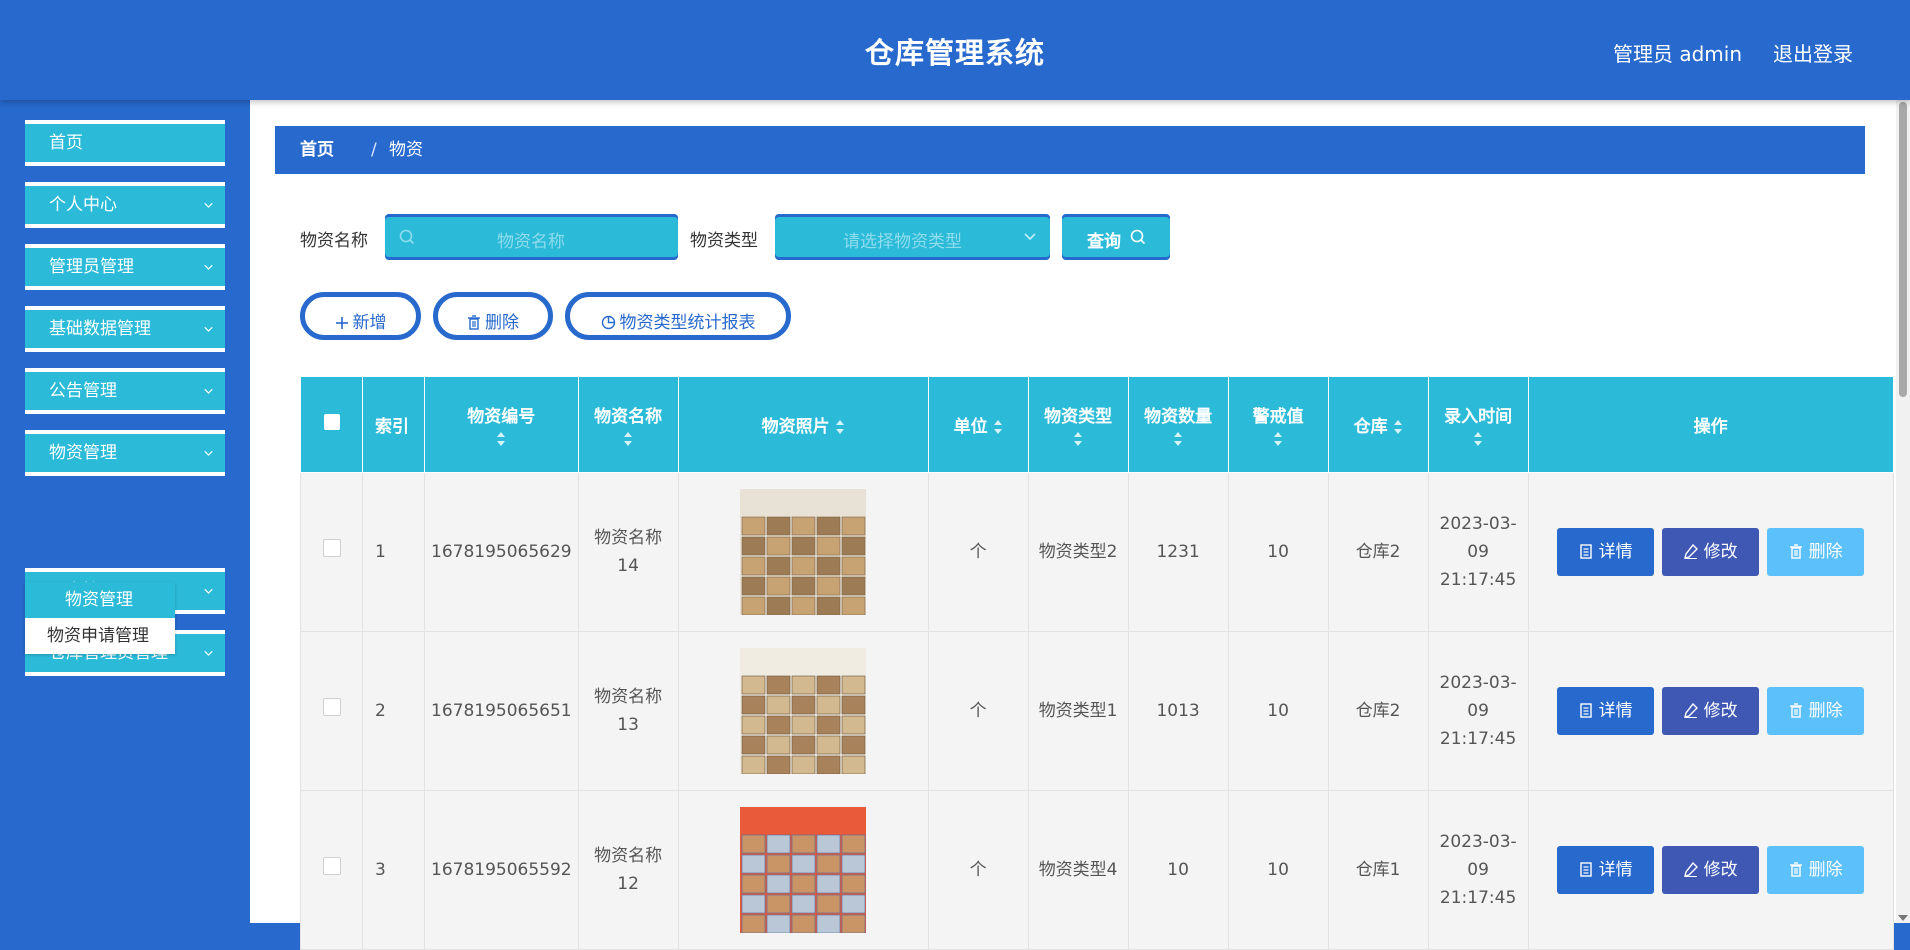 The height and width of the screenshot is (950, 1910). Describe the element at coordinates (1903, 249) in the screenshot. I see `scrollbar-thumb` at that location.